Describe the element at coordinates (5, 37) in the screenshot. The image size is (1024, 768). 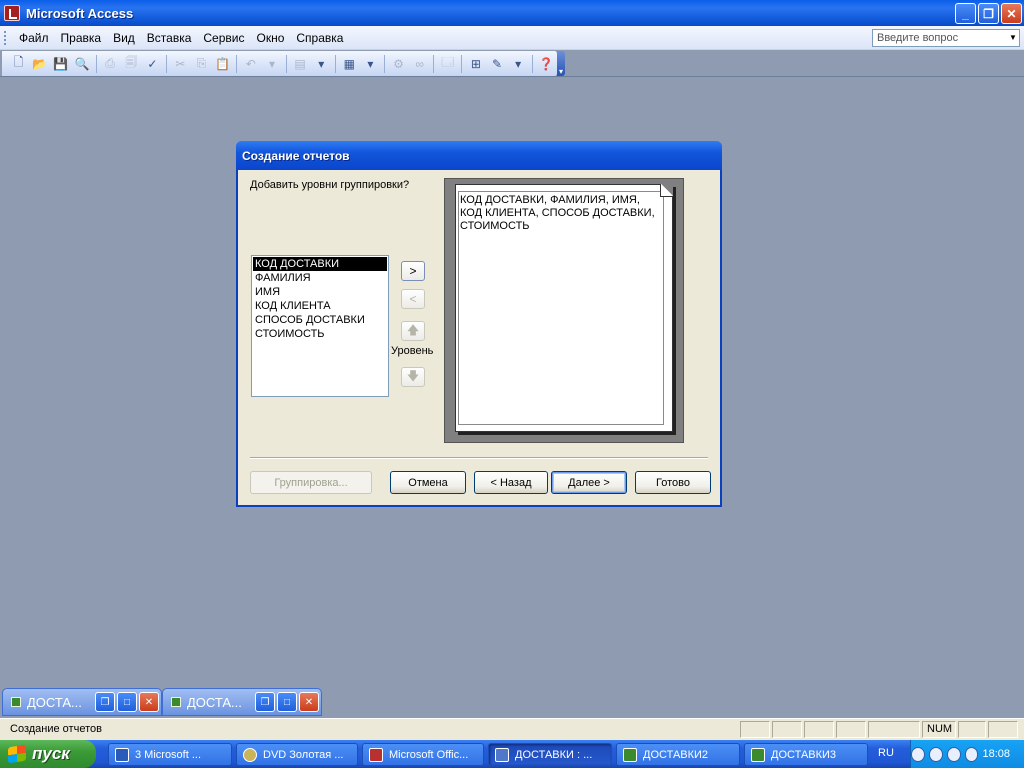
I see `menubar-grip` at that location.